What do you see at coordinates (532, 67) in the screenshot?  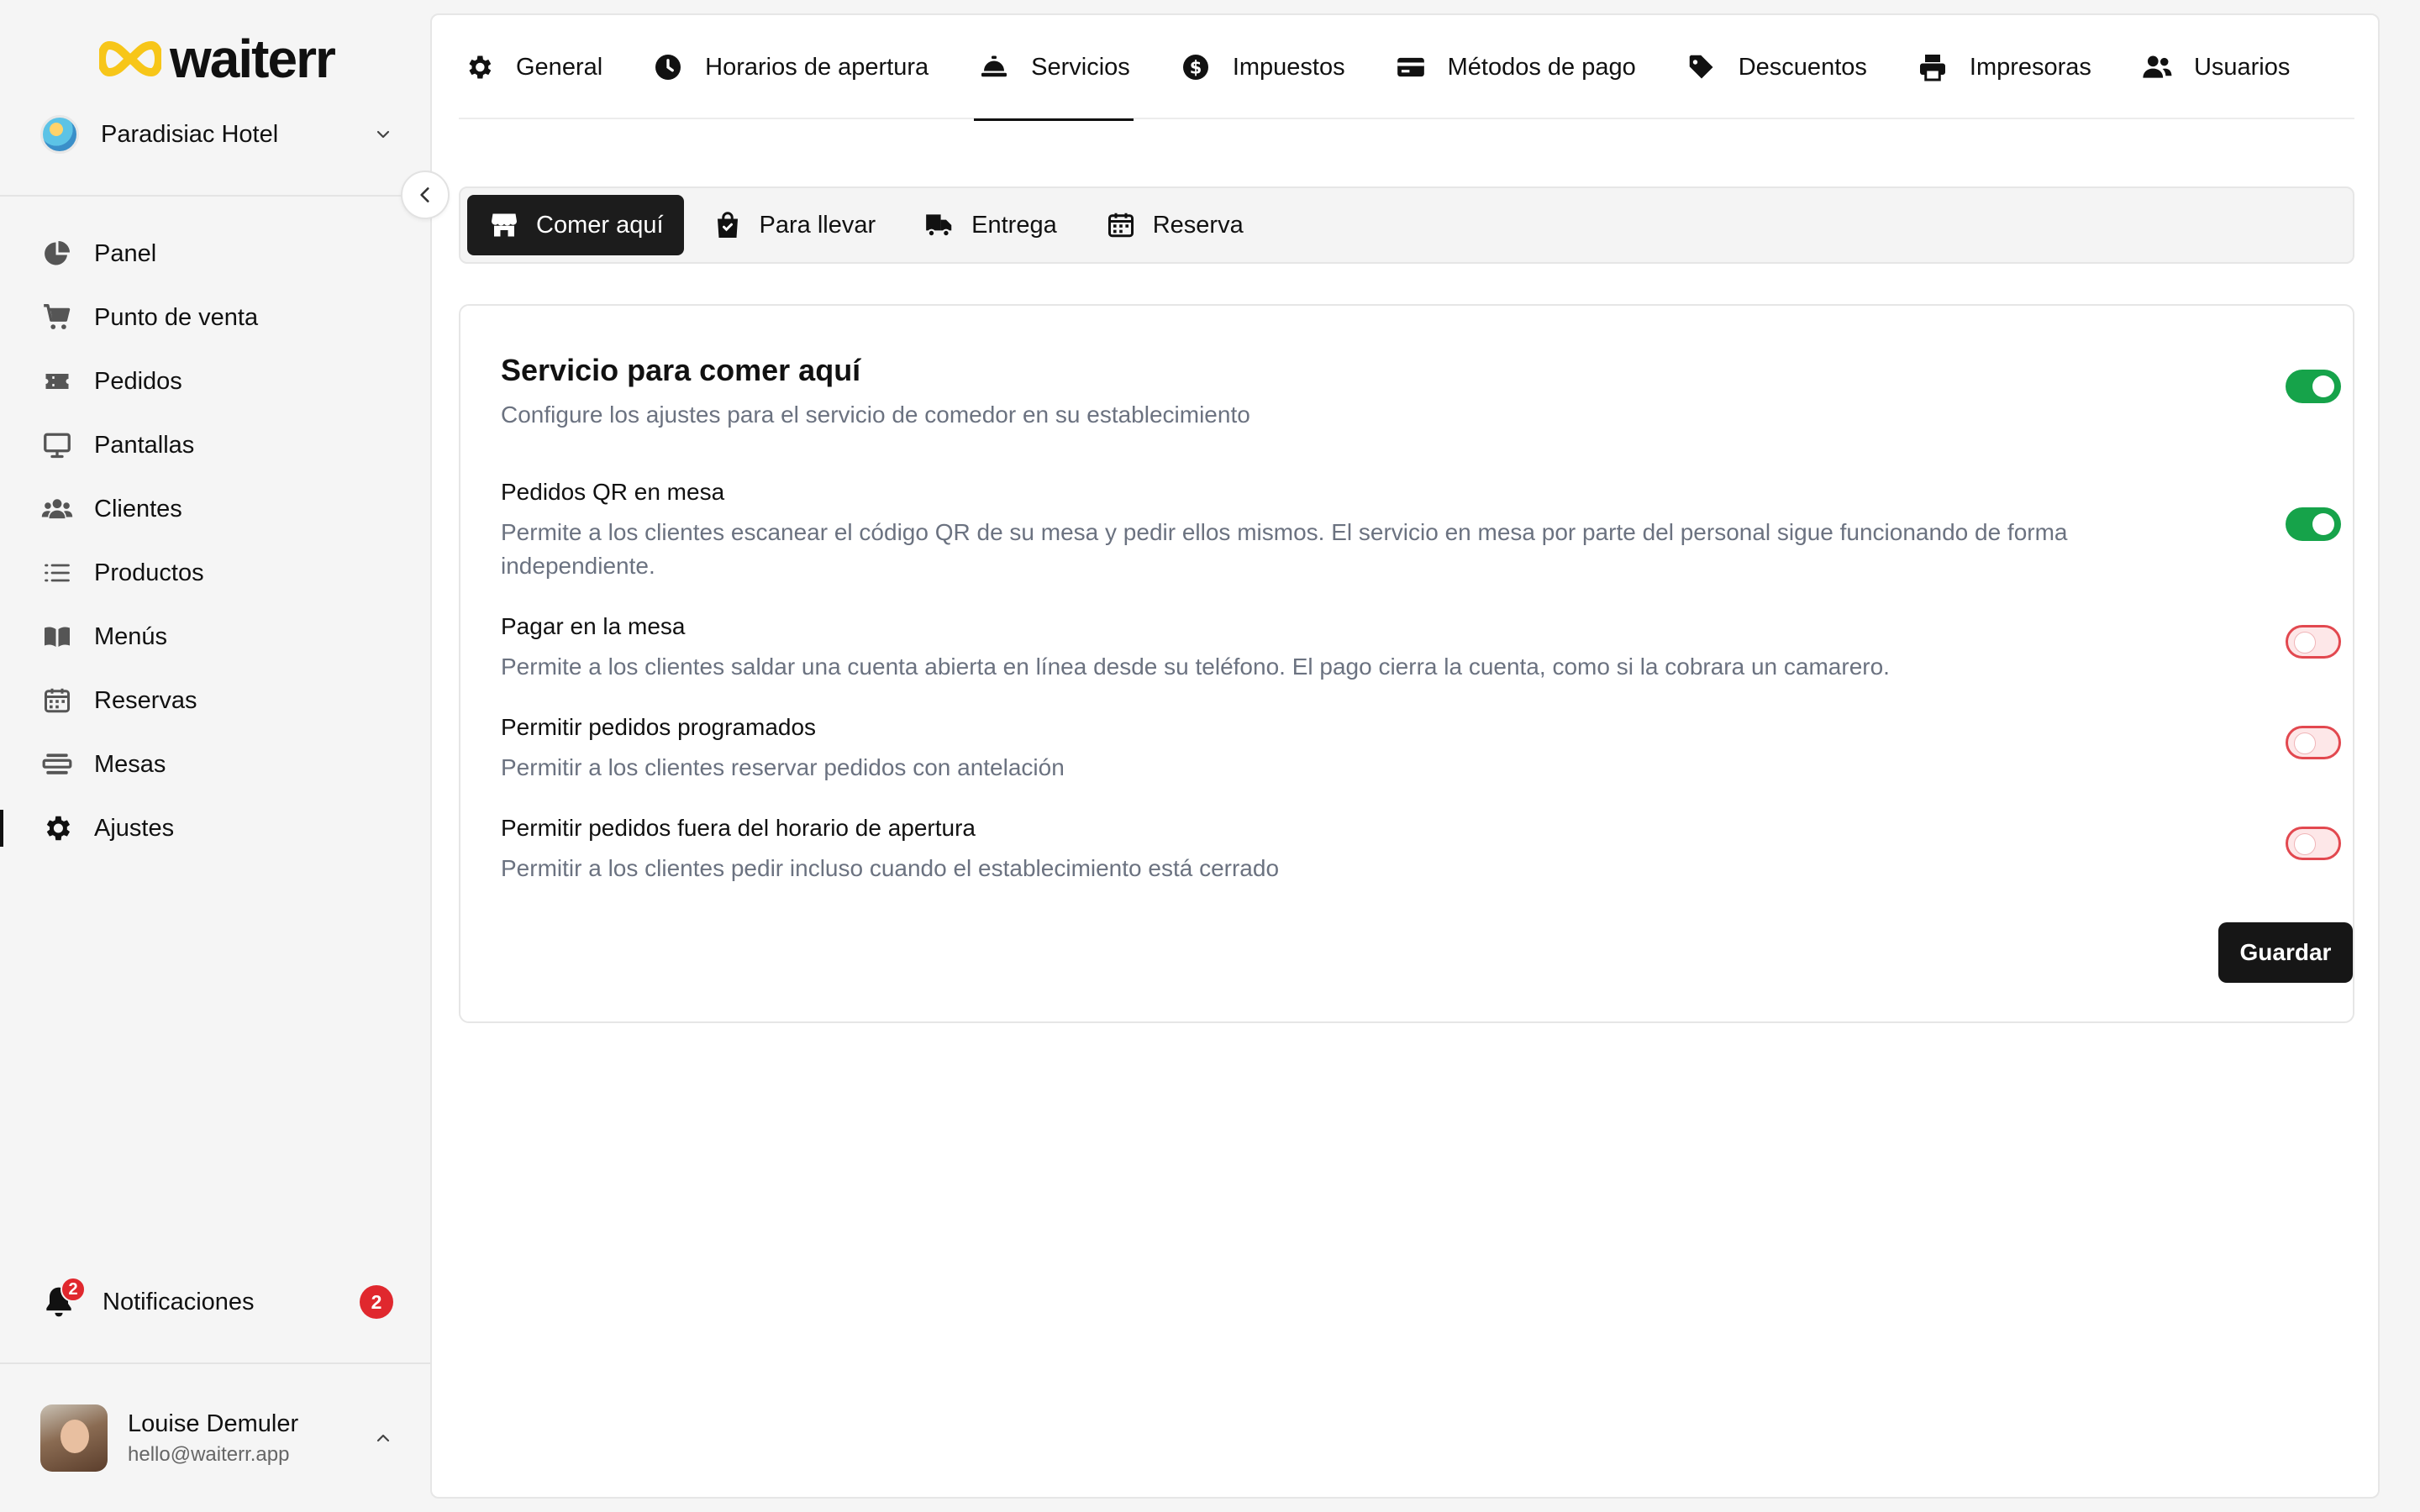 I see `tab-general: General` at bounding box center [532, 67].